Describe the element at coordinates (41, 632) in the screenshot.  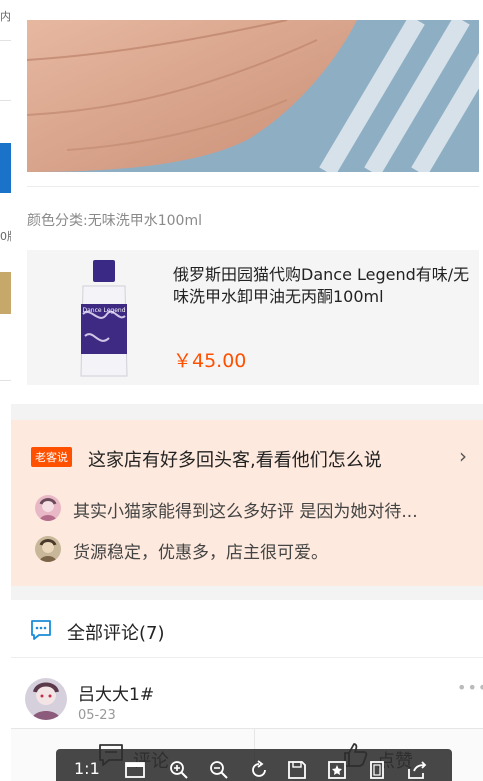
I see `comment-bubble-icon` at that location.